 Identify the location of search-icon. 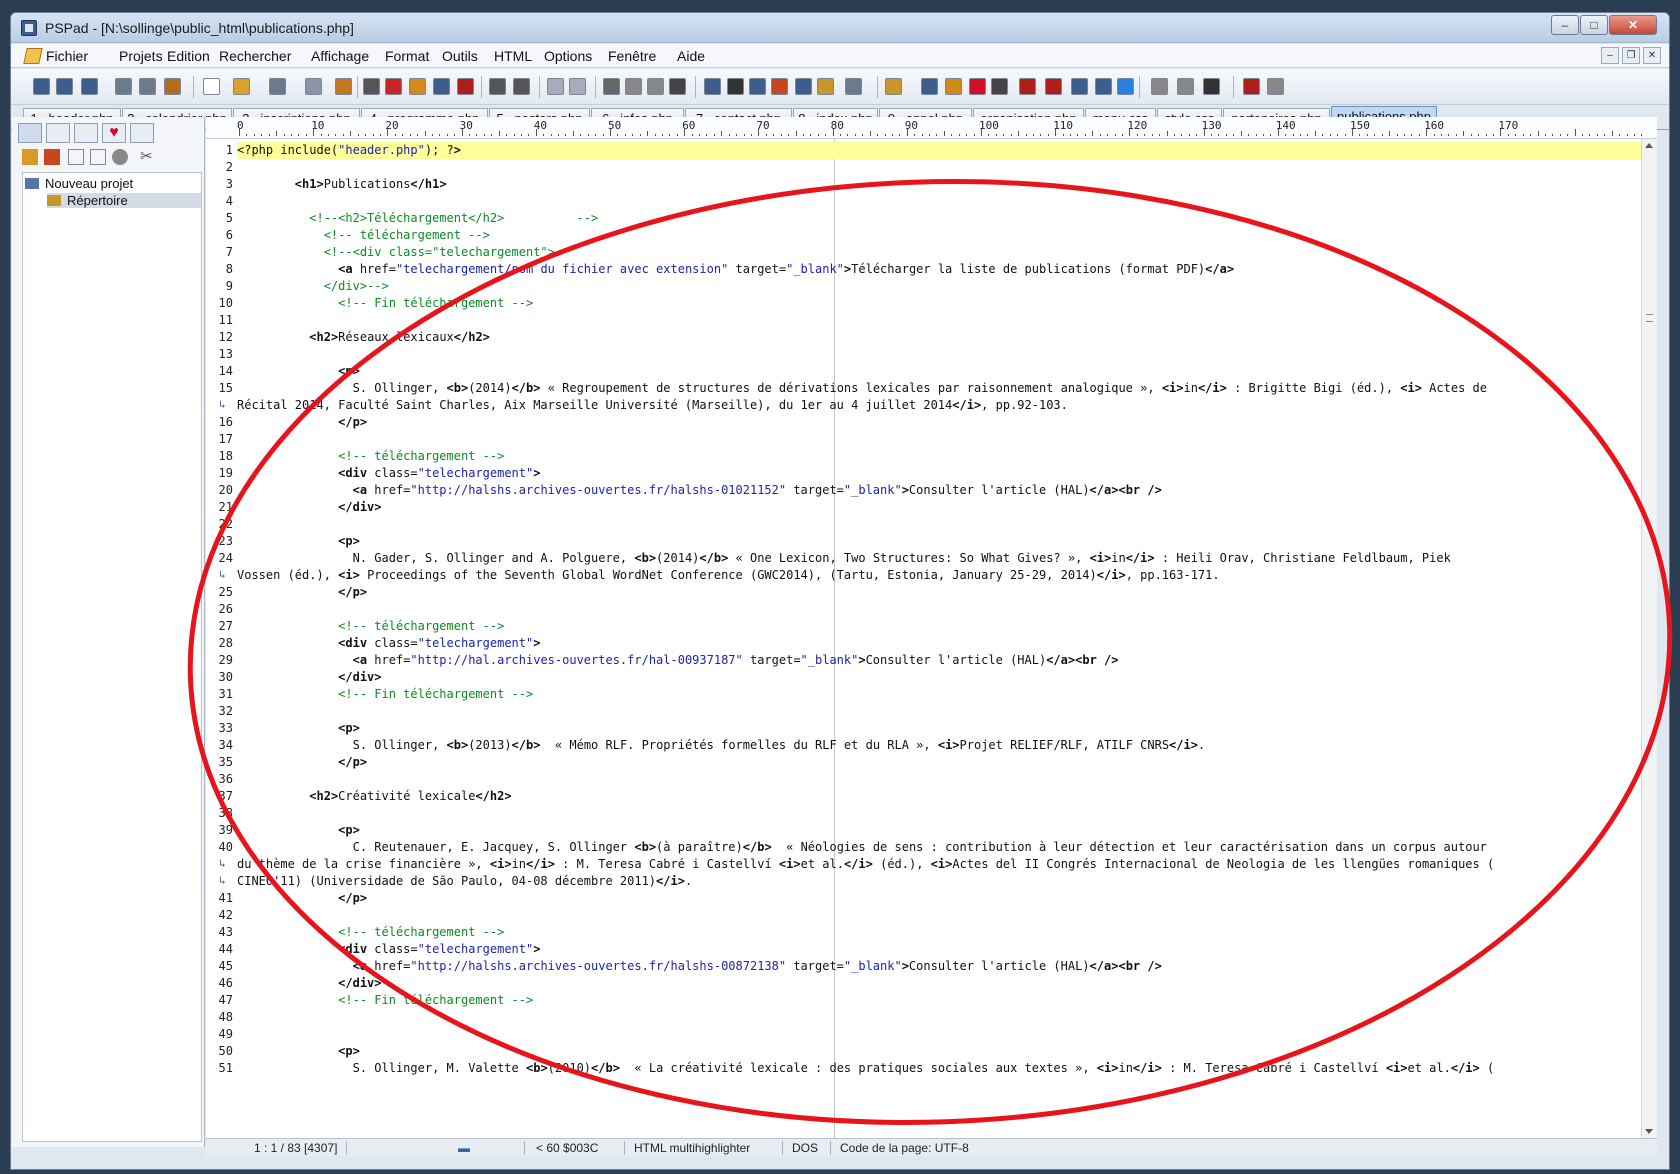
(371, 86).